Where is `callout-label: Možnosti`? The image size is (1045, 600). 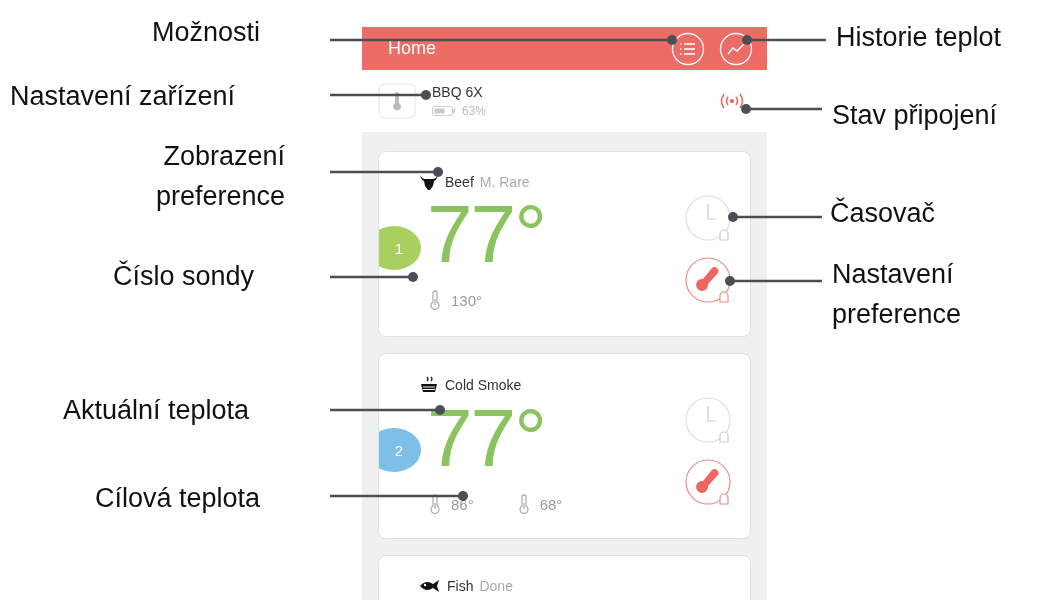
callout-label: Možnosti is located at coordinates (206, 32).